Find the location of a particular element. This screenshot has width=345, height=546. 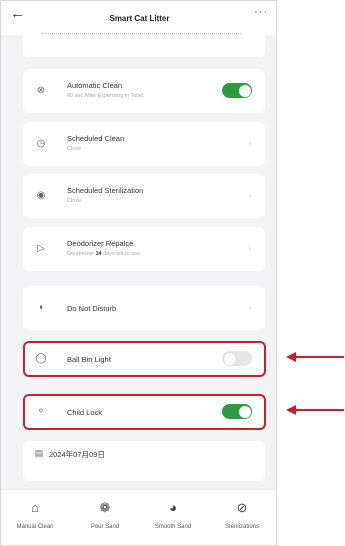

bottom-bar-label: Smooth Sand is located at coordinates (173, 527).